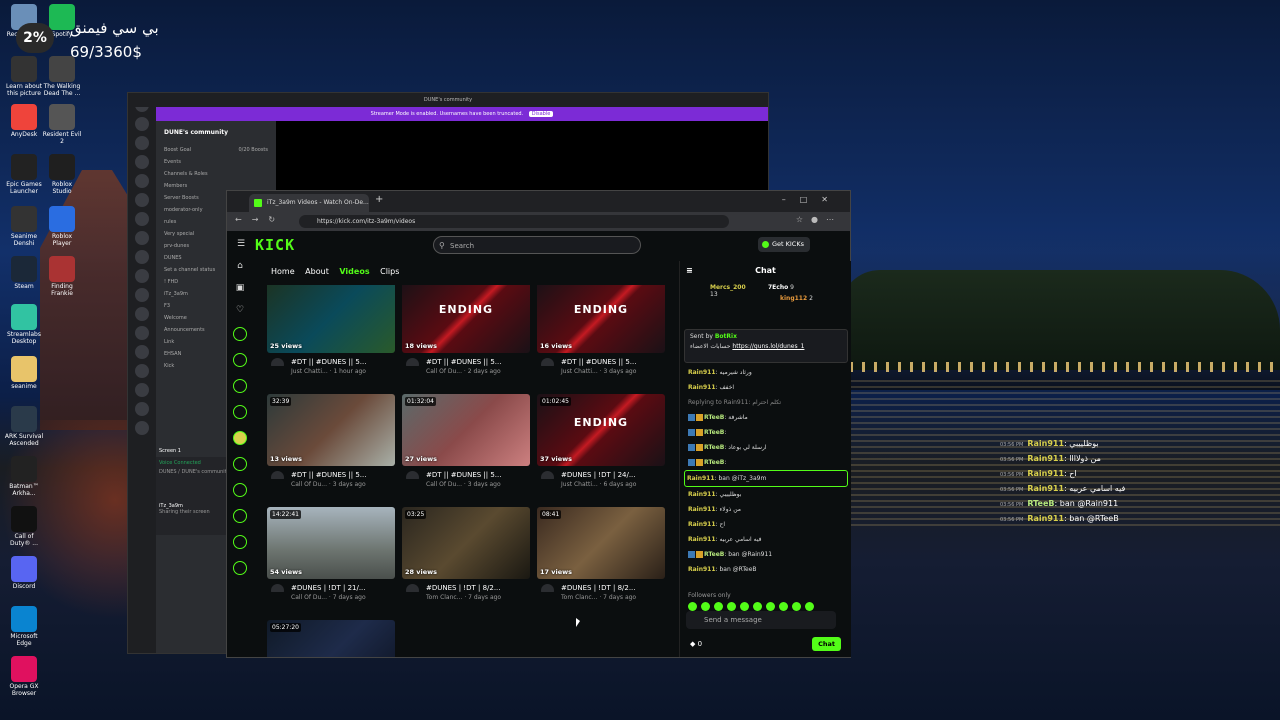 This screenshot has height=720, width=1280. Describe the element at coordinates (768, 554) in the screenshot. I see `chat-message: RTeeB: ban @Rain911` at that location.